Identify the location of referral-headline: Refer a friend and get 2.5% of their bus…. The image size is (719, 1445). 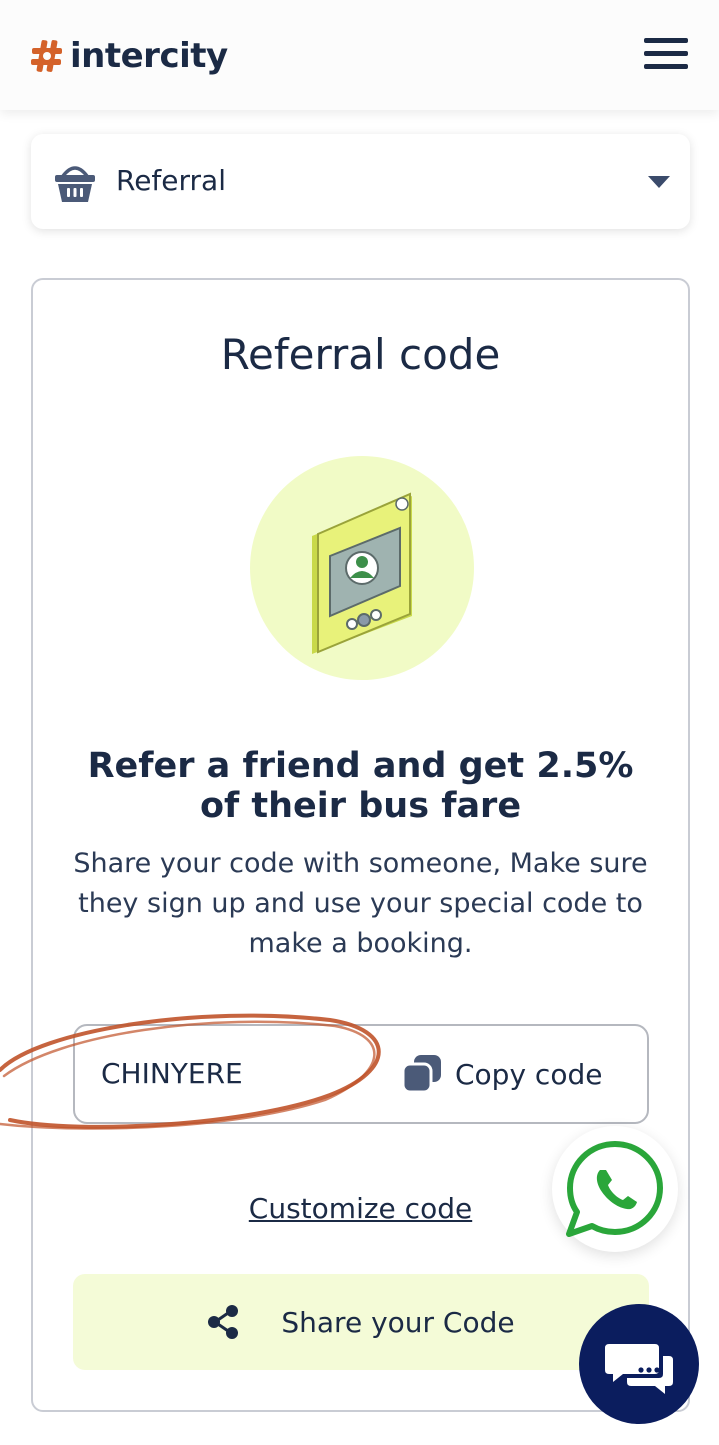
(360, 786).